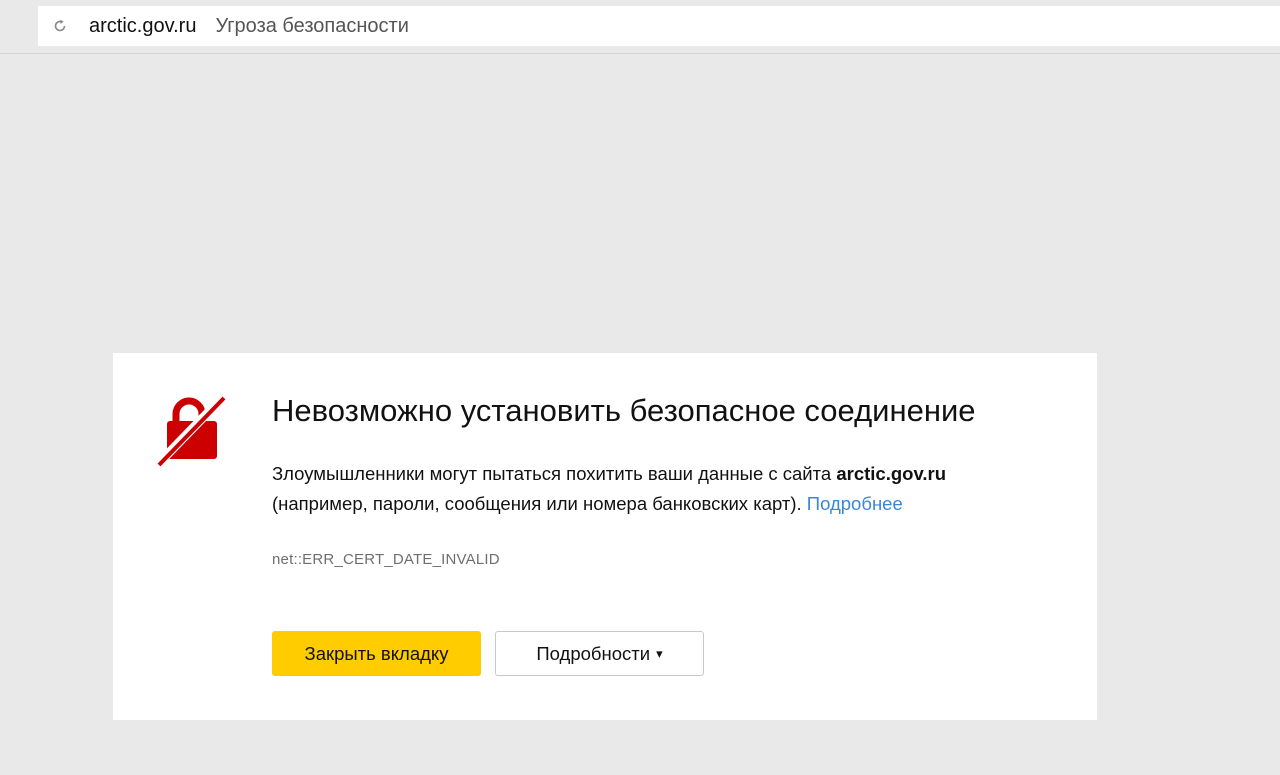 This screenshot has height=775, width=1280. I want to click on broken-lock-icon, so click(192, 430).